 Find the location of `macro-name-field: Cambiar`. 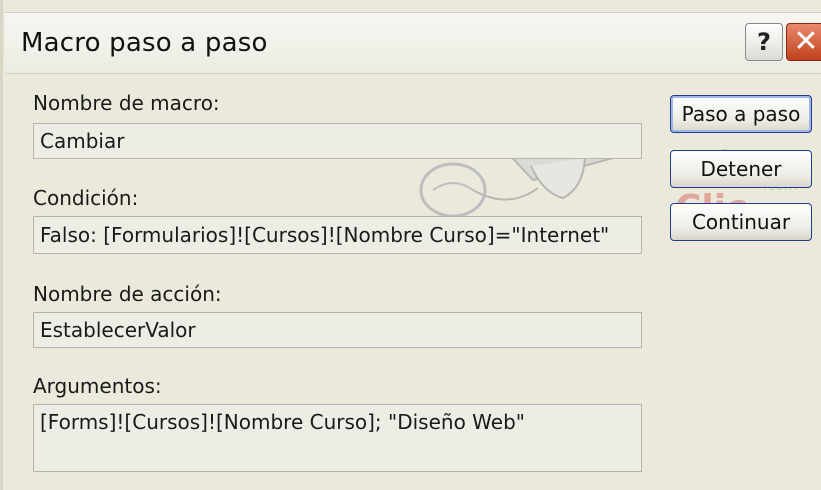

macro-name-field: Cambiar is located at coordinates (337, 141).